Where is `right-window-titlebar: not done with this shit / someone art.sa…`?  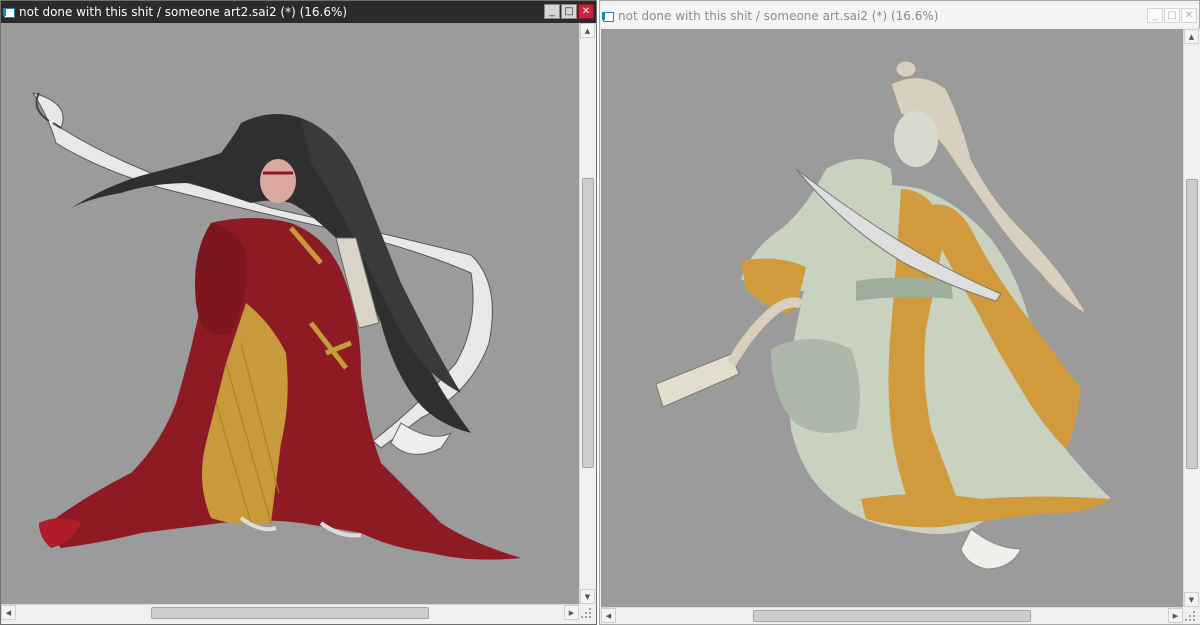
right-window-titlebar: not done with this shit / someone art.sa… is located at coordinates (899, 16).